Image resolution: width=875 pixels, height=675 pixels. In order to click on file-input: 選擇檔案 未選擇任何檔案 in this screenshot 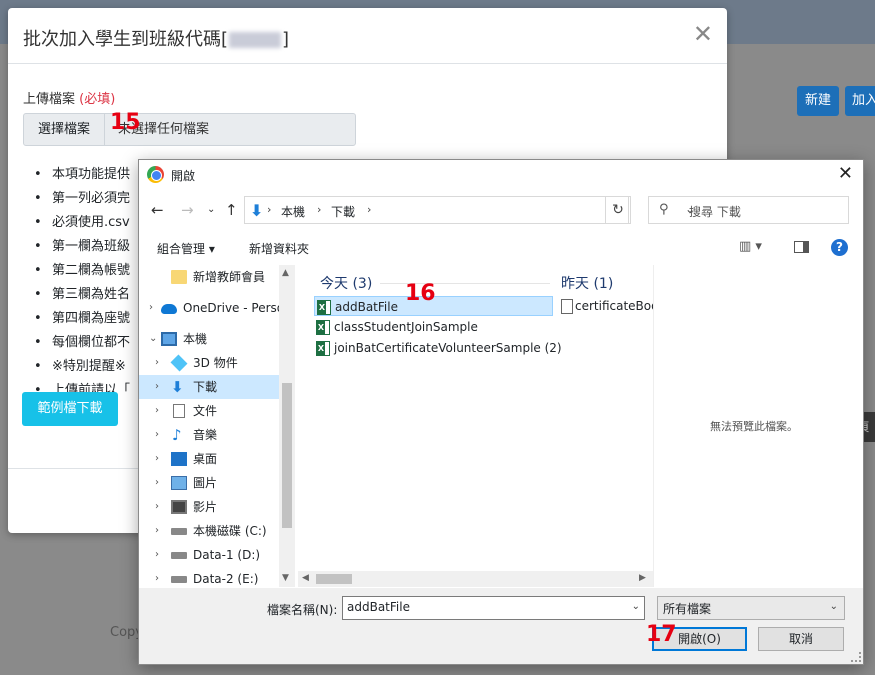, I will do `click(189, 129)`.